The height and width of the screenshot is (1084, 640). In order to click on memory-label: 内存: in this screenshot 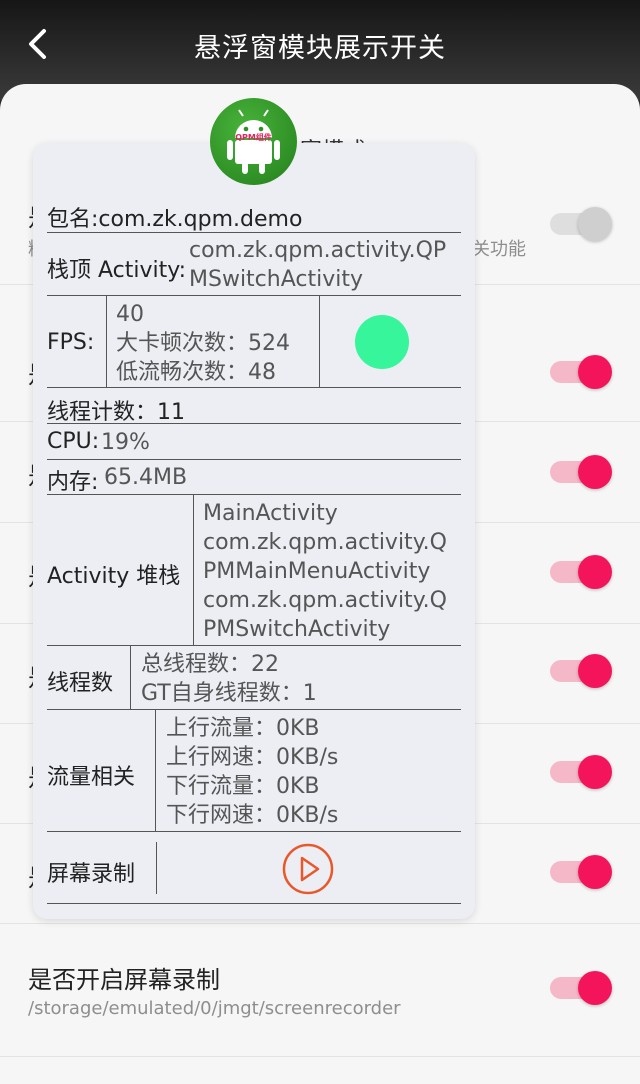, I will do `click(73, 482)`.